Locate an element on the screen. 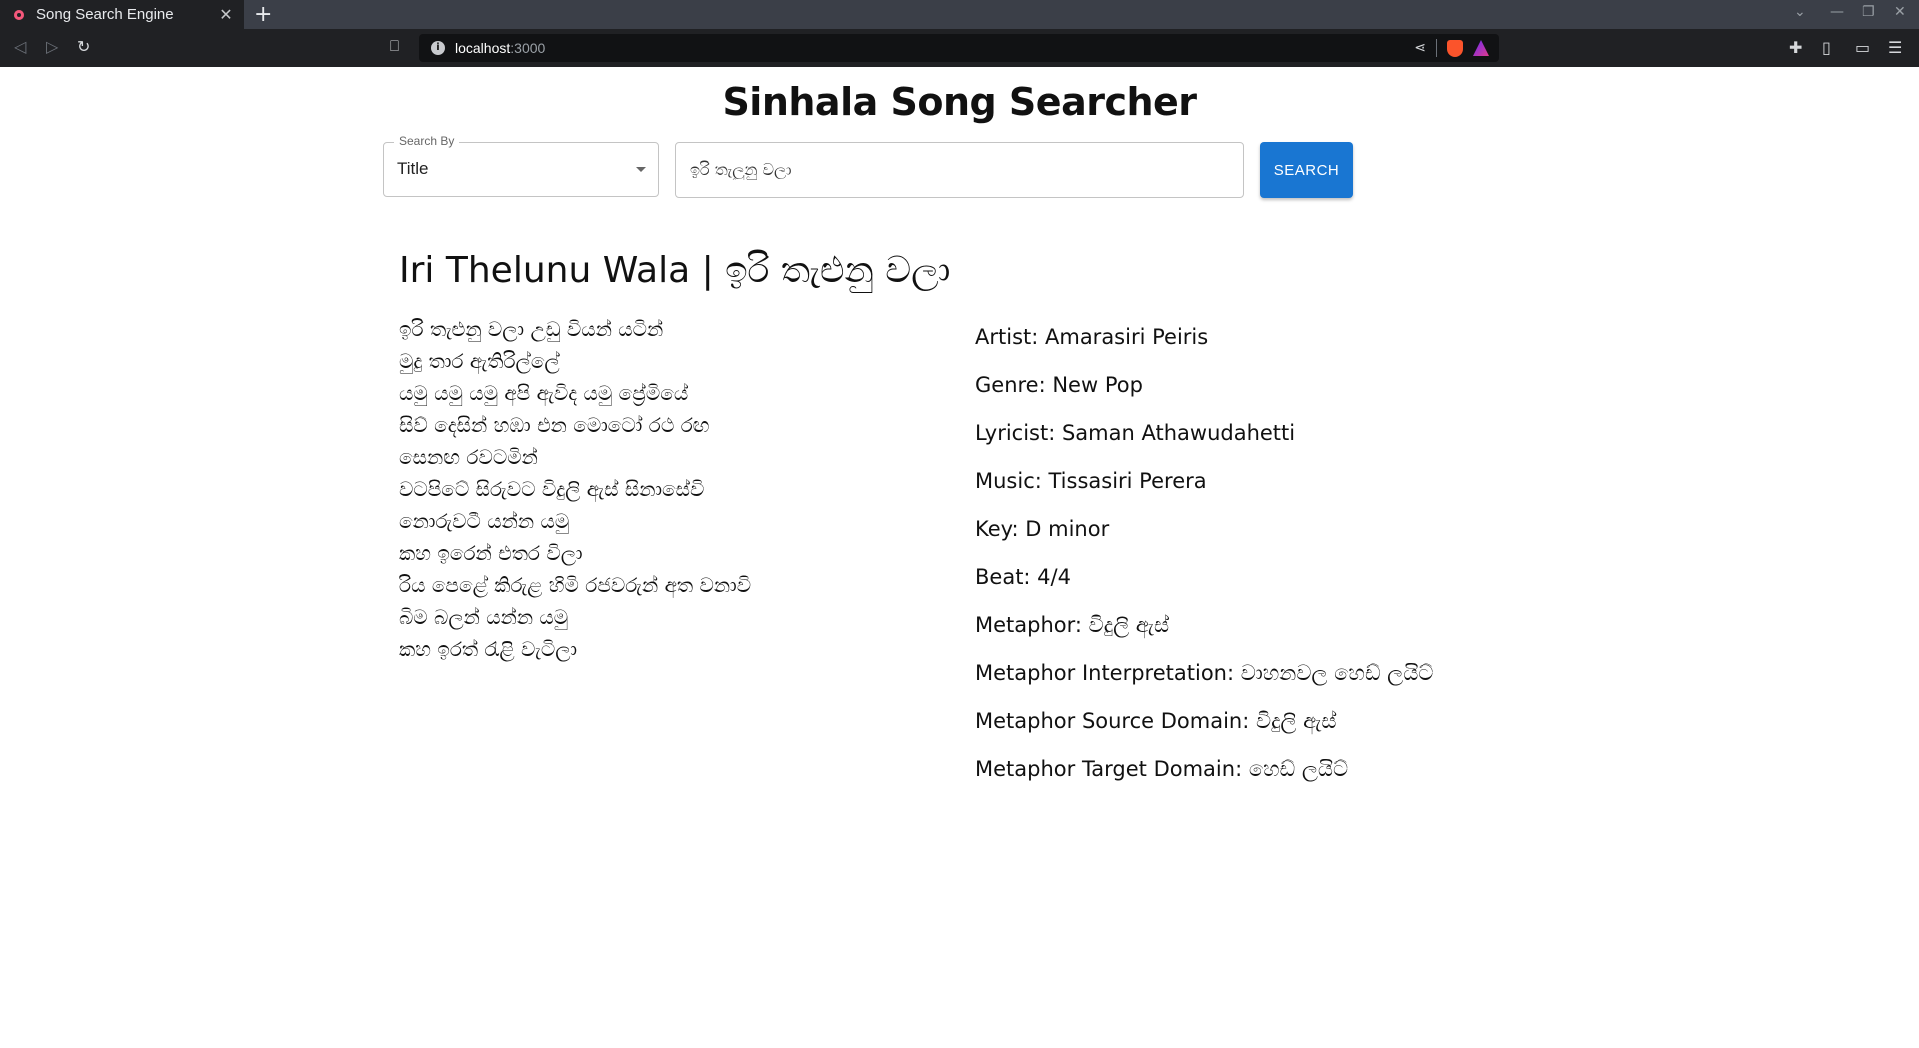 Image resolution: width=1919 pixels, height=1048 pixels. forward-icon: ▷ is located at coordinates (52, 46).